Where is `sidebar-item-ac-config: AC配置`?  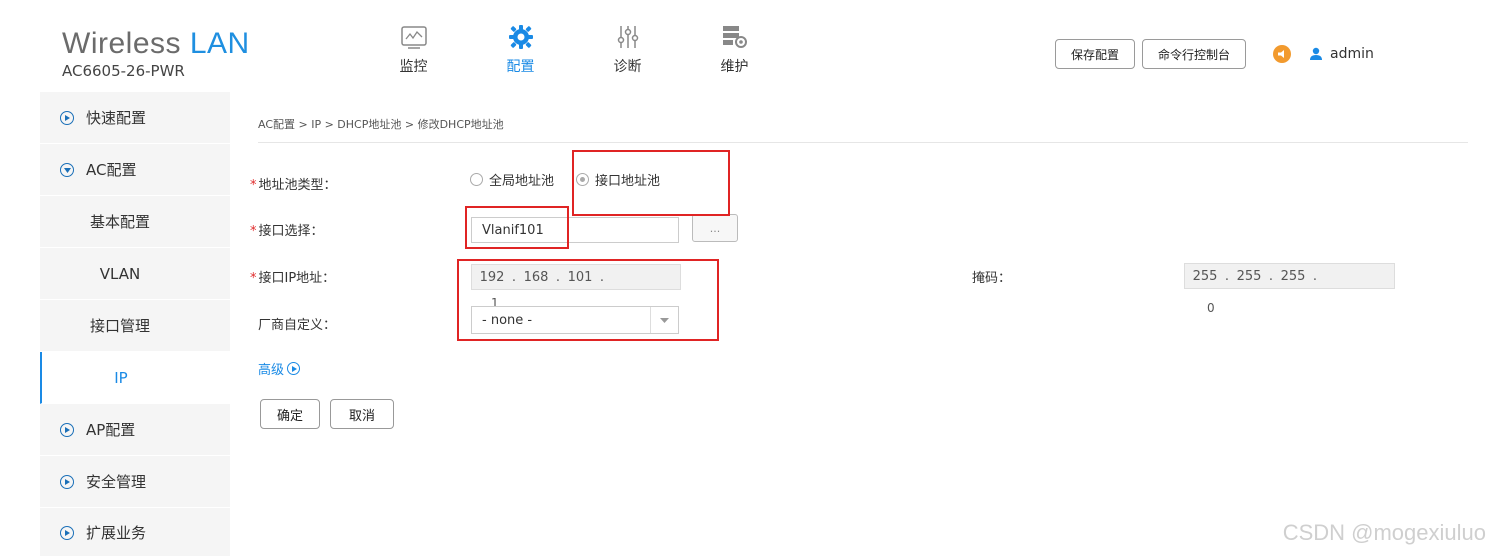
sidebar-item-ac-config: AC配置 is located at coordinates (135, 170).